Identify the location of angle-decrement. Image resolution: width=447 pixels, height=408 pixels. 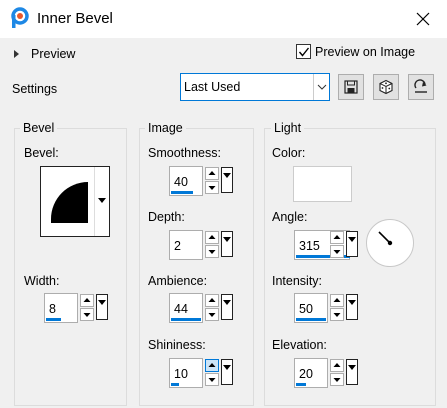
(337, 251).